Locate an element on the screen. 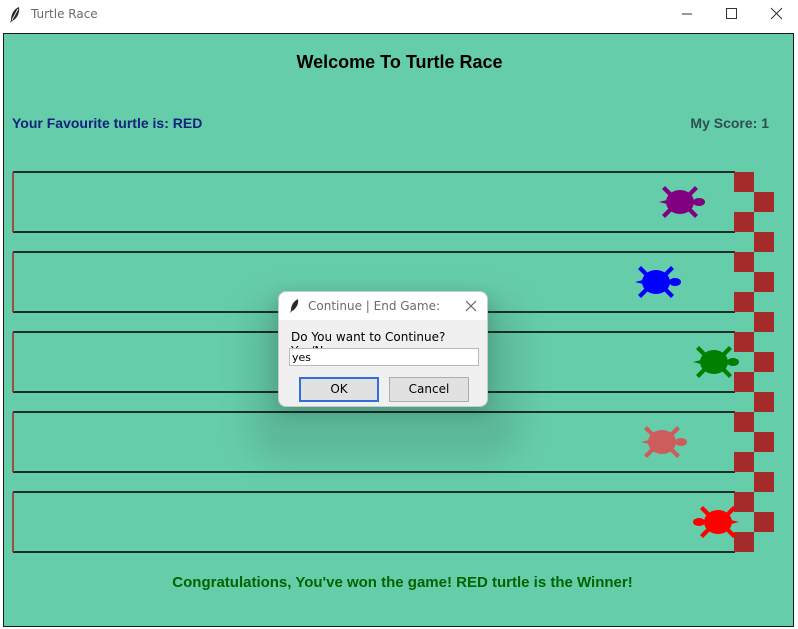 Image resolution: width=798 pixels, height=629 pixels. maximize-button is located at coordinates (732, 15).